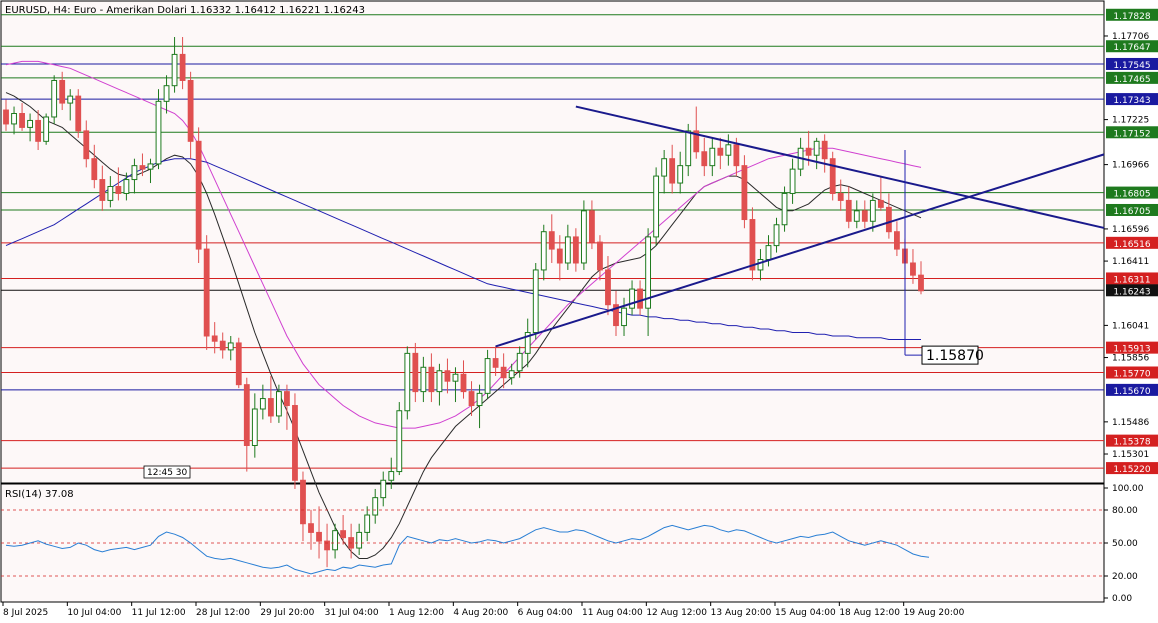 The height and width of the screenshot is (623, 1158). Describe the element at coordinates (1130, 37) in the screenshot. I see `price-tick-label: 1.17706` at that location.